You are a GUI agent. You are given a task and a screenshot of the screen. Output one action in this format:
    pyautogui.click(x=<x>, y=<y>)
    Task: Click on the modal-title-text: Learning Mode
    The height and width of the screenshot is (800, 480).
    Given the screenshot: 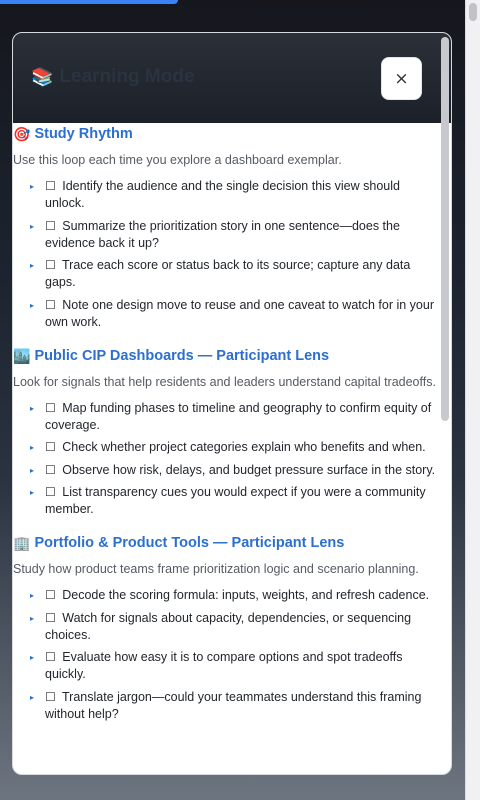 What is the action you would take?
    pyautogui.click(x=127, y=76)
    